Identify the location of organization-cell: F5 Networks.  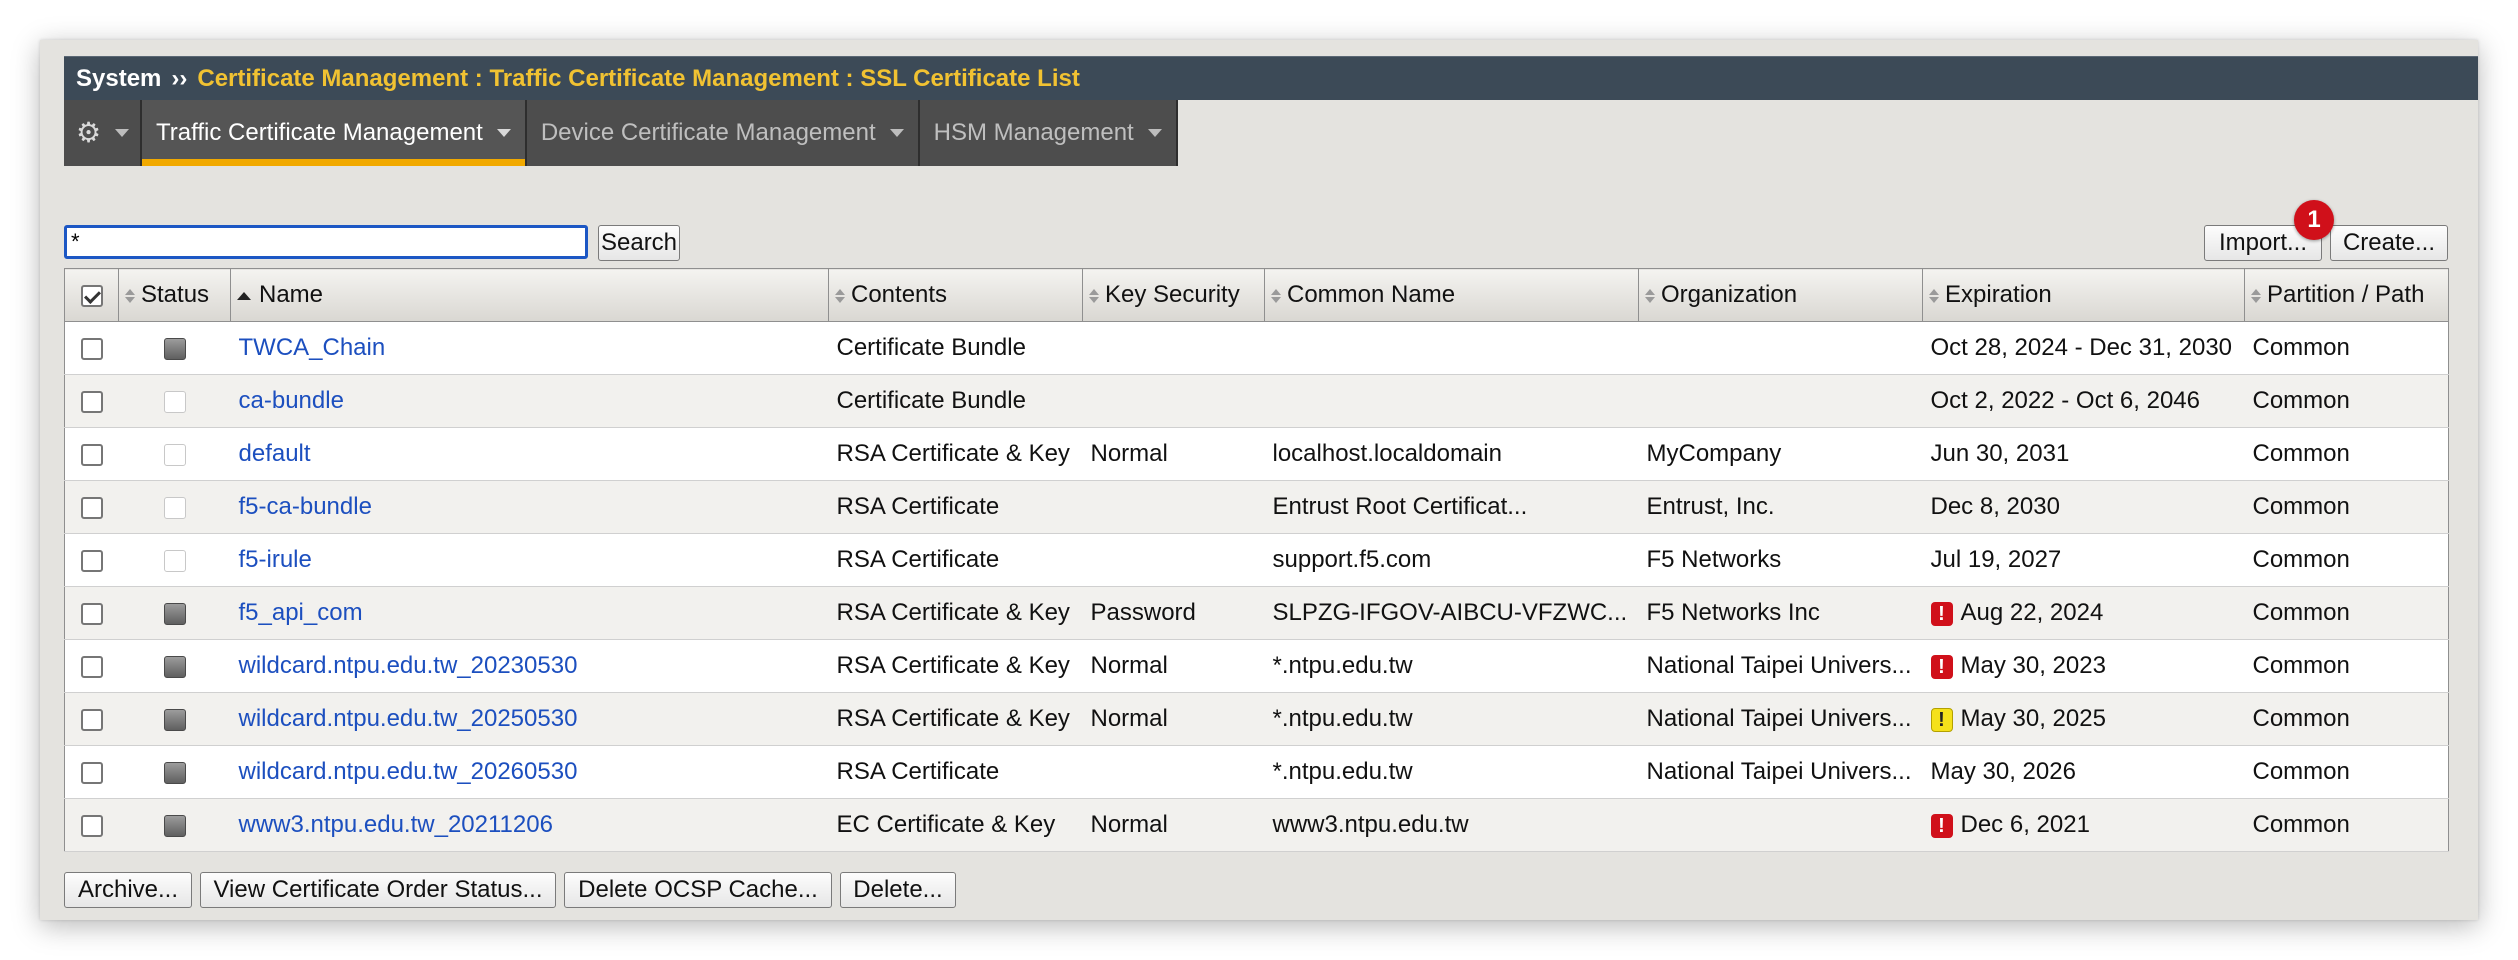
(1780, 560).